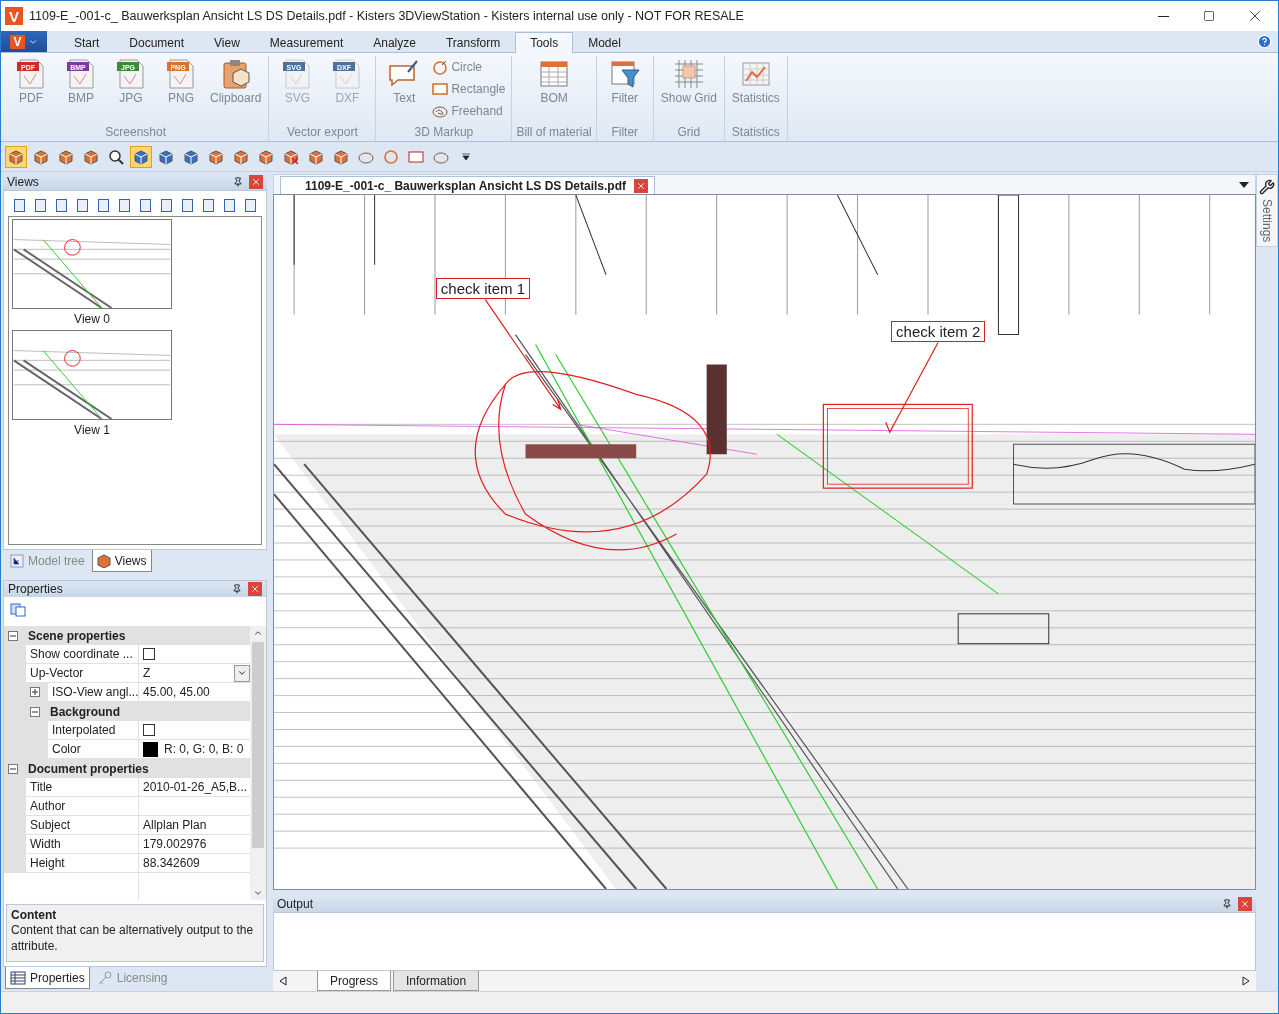  Describe the element at coordinates (121, 561) in the screenshot. I see `panel-tab: Views` at that location.